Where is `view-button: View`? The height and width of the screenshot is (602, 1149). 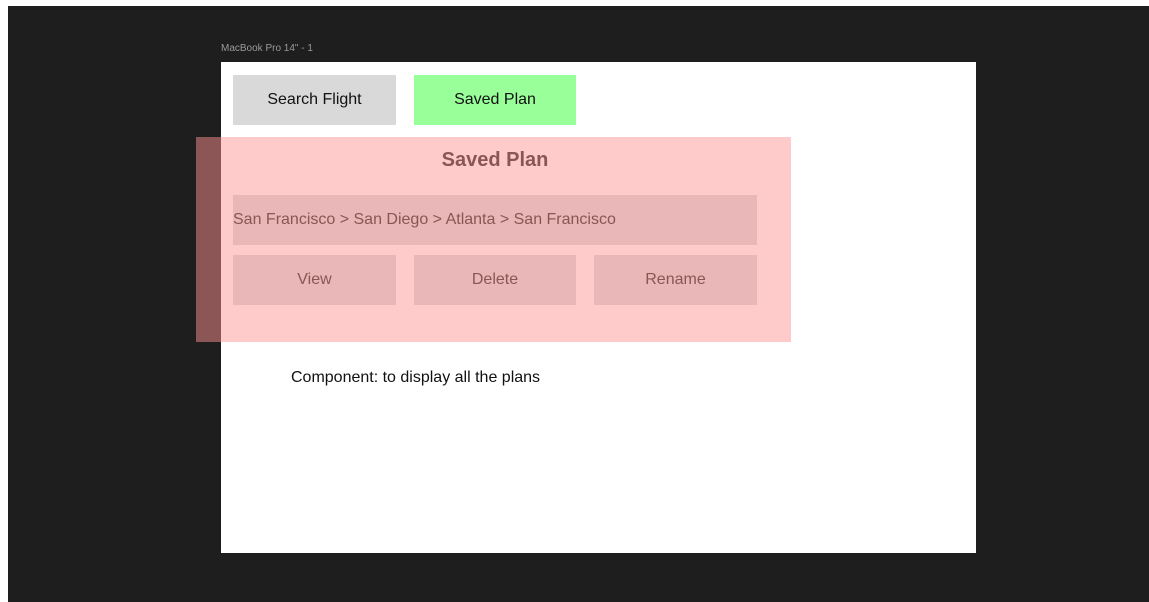 view-button: View is located at coordinates (314, 280).